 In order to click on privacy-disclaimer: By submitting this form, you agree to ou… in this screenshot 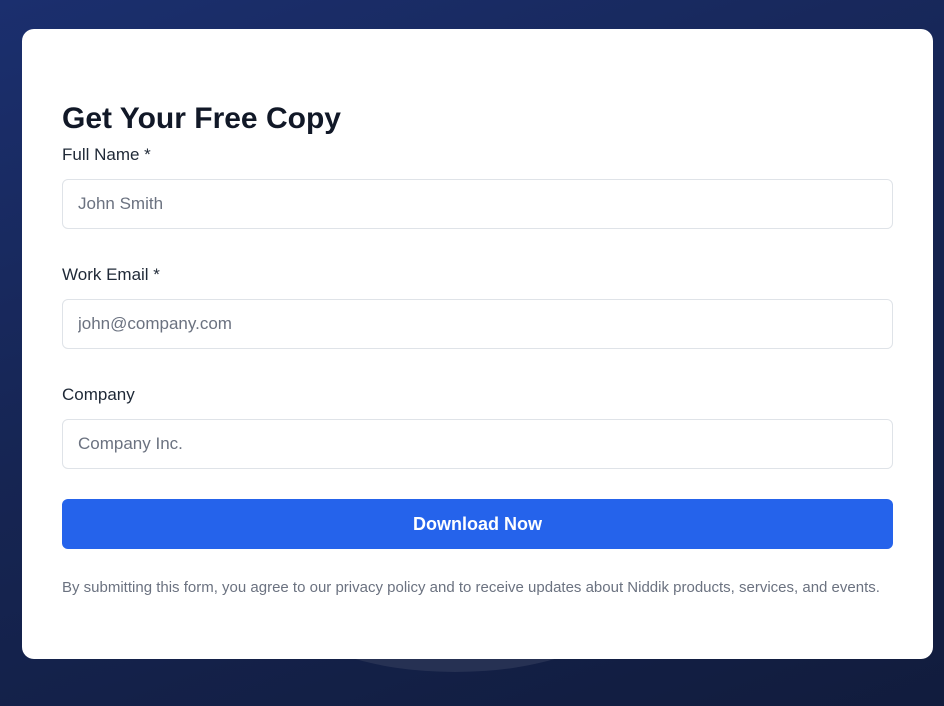, I will do `click(471, 587)`.